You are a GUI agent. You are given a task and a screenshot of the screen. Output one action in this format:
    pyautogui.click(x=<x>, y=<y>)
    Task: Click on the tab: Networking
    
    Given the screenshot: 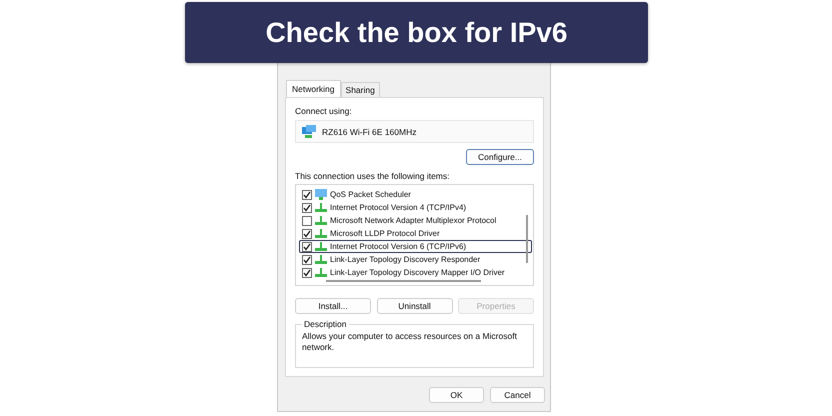 What is the action you would take?
    pyautogui.click(x=313, y=88)
    